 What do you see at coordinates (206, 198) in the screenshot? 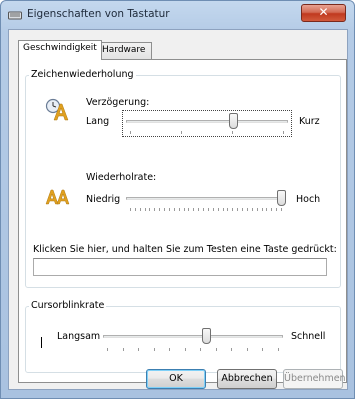
I see `rate-slider-track` at bounding box center [206, 198].